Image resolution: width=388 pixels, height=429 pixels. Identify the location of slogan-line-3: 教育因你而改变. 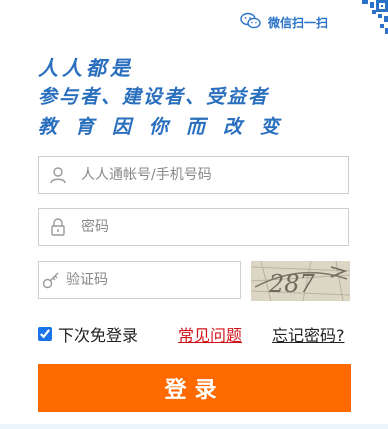
(168, 127).